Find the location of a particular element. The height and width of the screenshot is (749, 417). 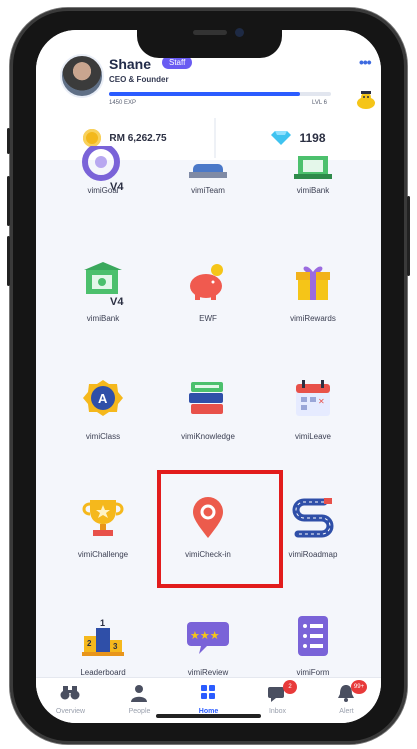

gift-icon is located at coordinates (313, 283).